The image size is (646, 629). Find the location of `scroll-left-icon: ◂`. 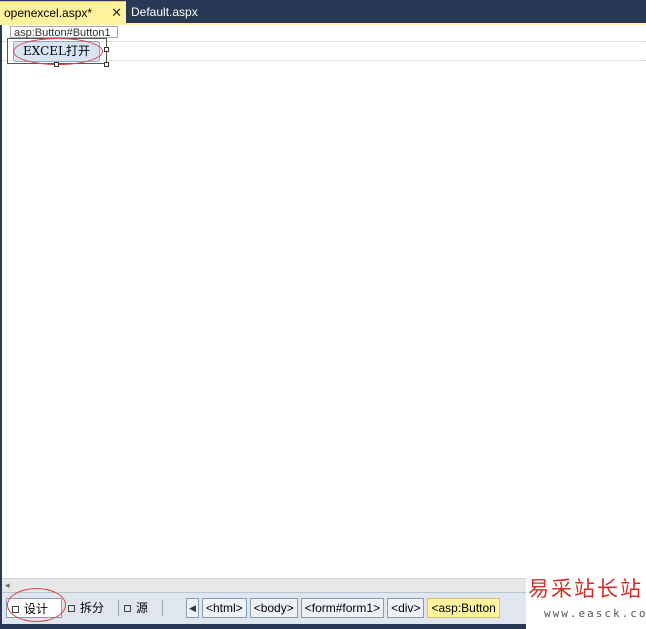

scroll-left-icon: ◂ is located at coordinates (7, 585).